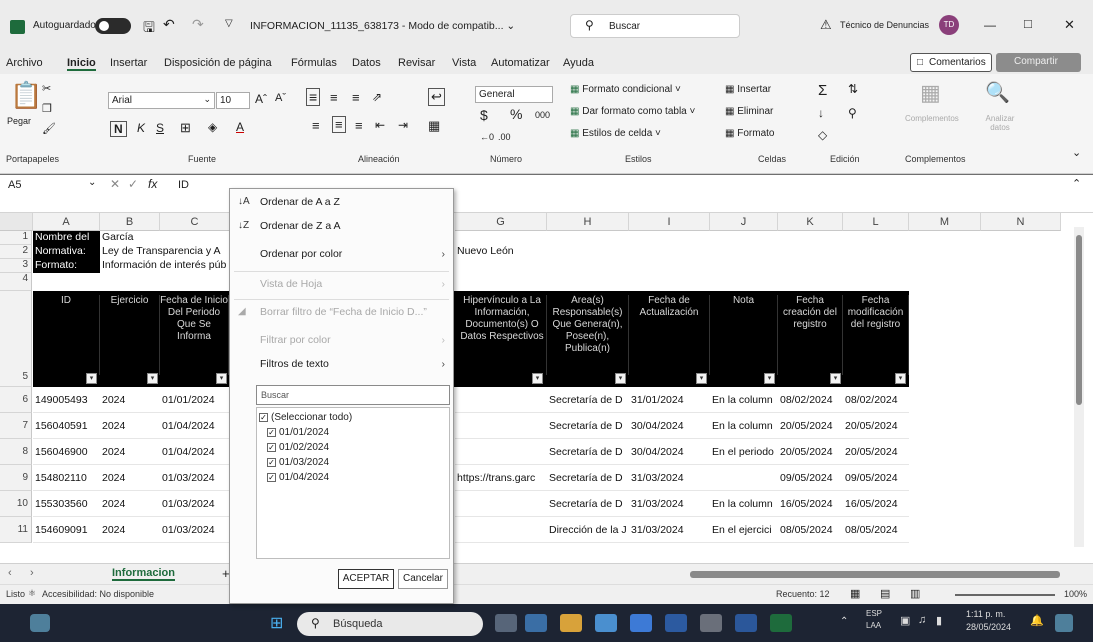 This screenshot has width=1093, height=642. What do you see at coordinates (118, 129) in the screenshot?
I see `bold-icon: N` at bounding box center [118, 129].